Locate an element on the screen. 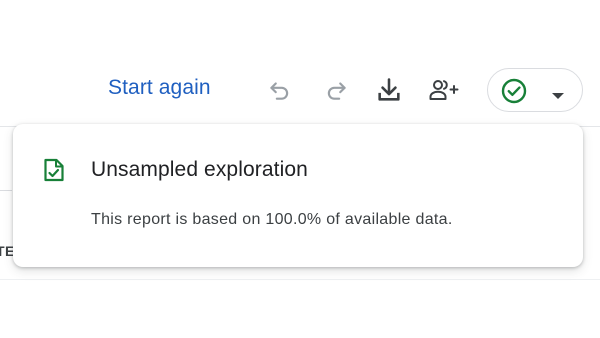 The width and height of the screenshot is (600, 338). divider is located at coordinates (300, 279).